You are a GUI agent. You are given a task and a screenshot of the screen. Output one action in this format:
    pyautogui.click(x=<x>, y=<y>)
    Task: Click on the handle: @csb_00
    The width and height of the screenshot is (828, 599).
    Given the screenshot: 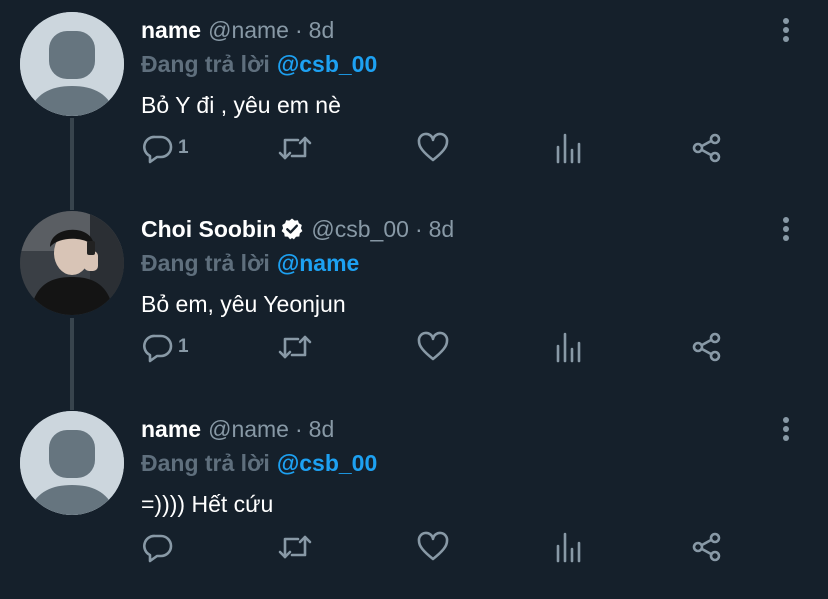 What is the action you would take?
    pyautogui.click(x=360, y=229)
    